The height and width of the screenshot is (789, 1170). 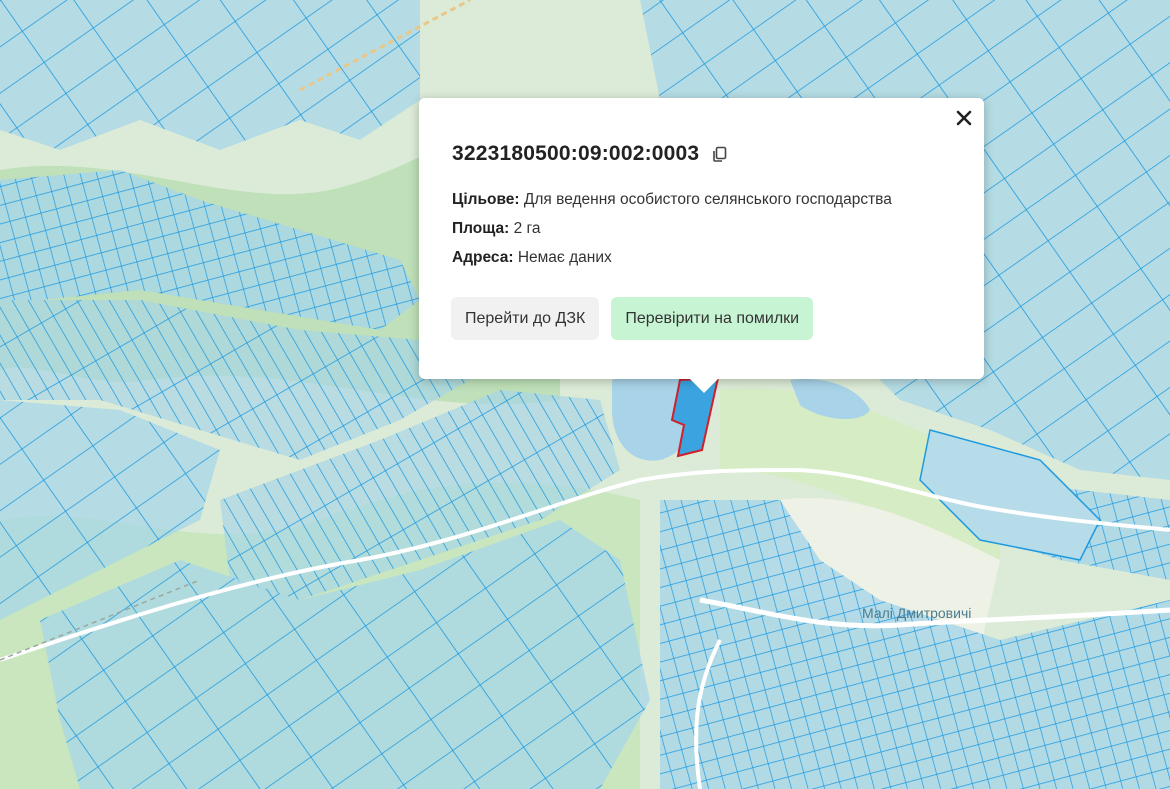 What do you see at coordinates (916, 613) in the screenshot?
I see `village-label: Малі Дмитровичі` at bounding box center [916, 613].